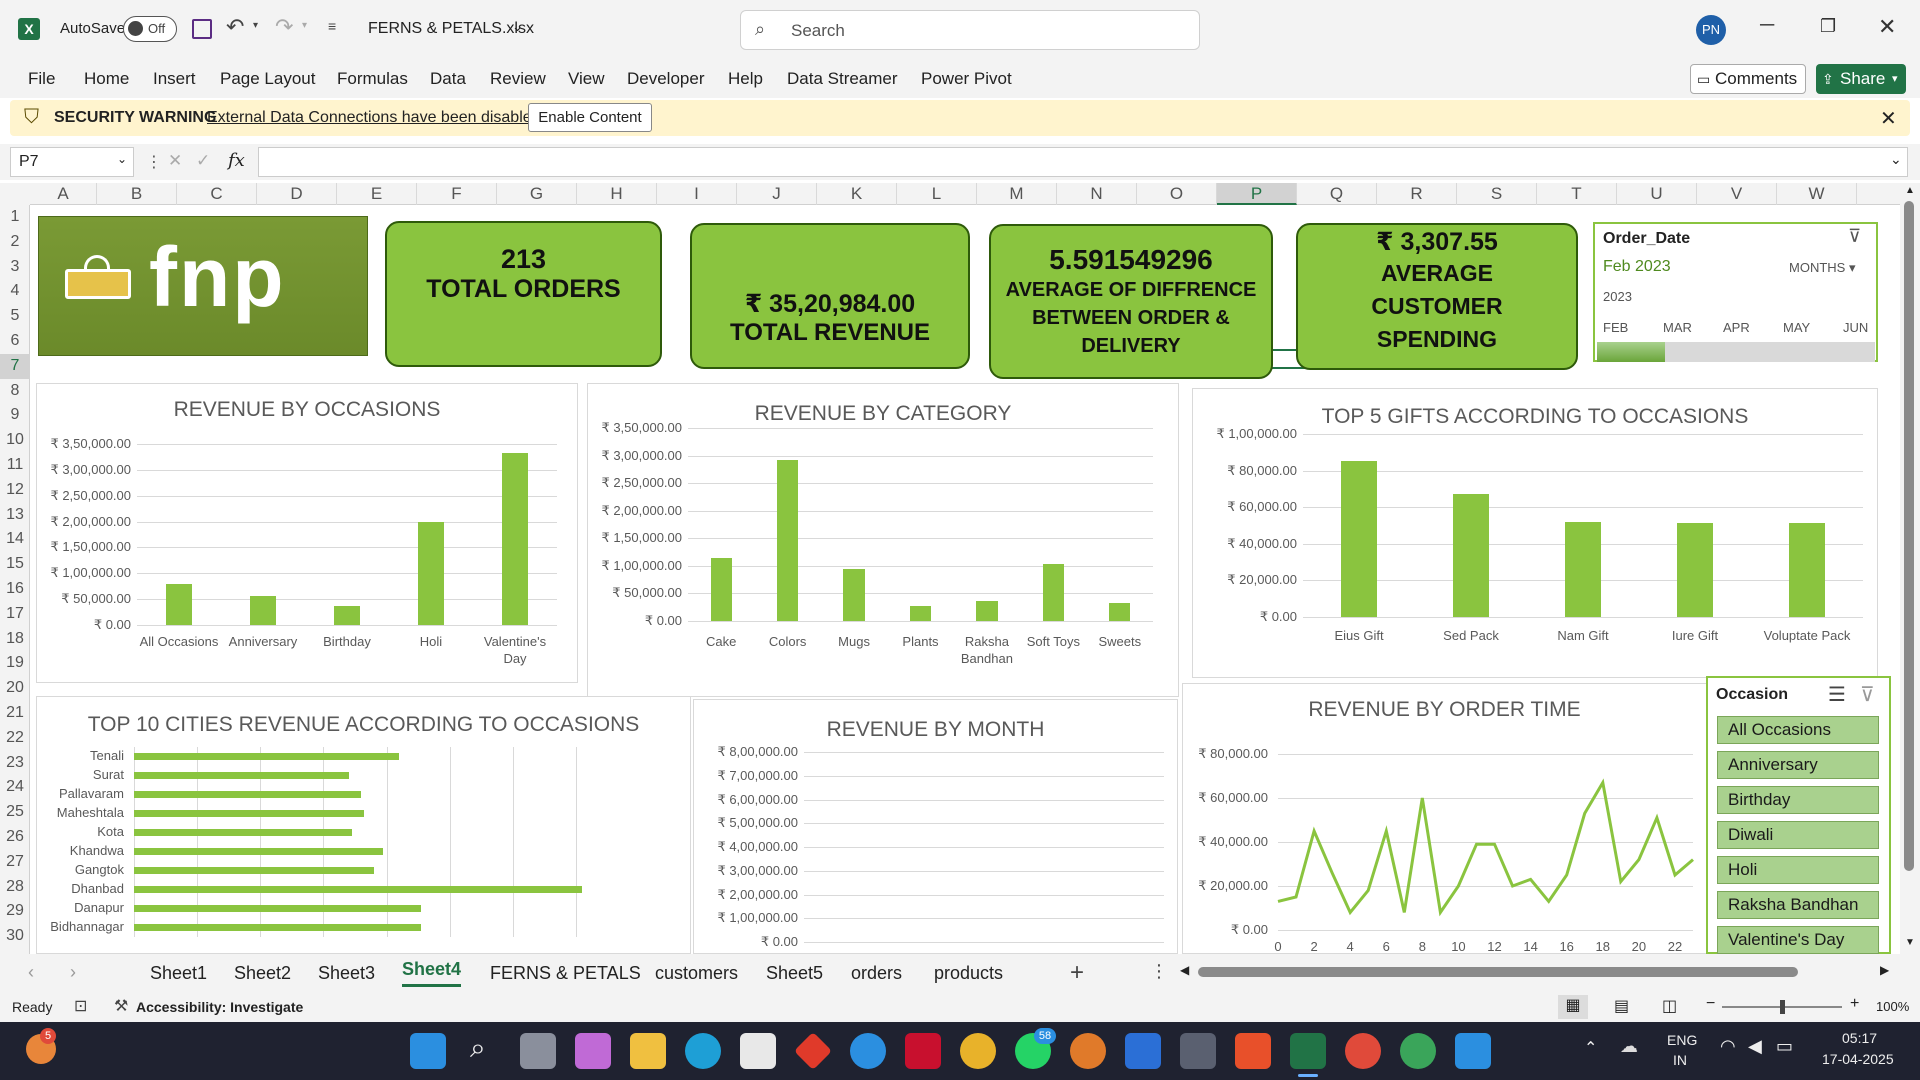 Image resolution: width=1920 pixels, height=1080 pixels. What do you see at coordinates (1615, 327) in the screenshot?
I see `timeline-month: FEB` at bounding box center [1615, 327].